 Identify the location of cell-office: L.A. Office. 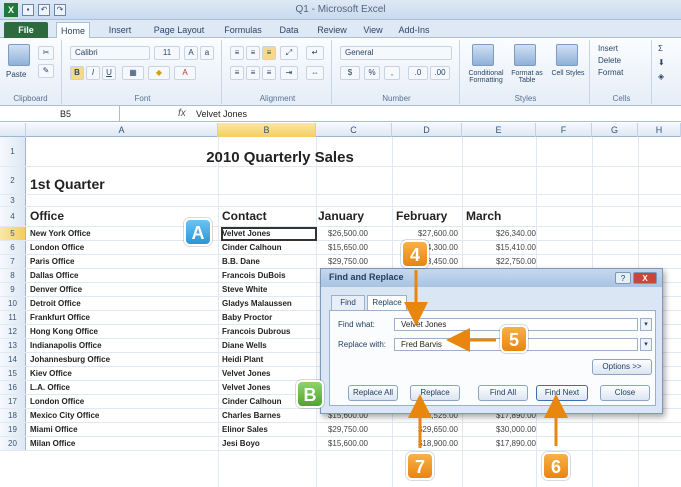
(124, 387).